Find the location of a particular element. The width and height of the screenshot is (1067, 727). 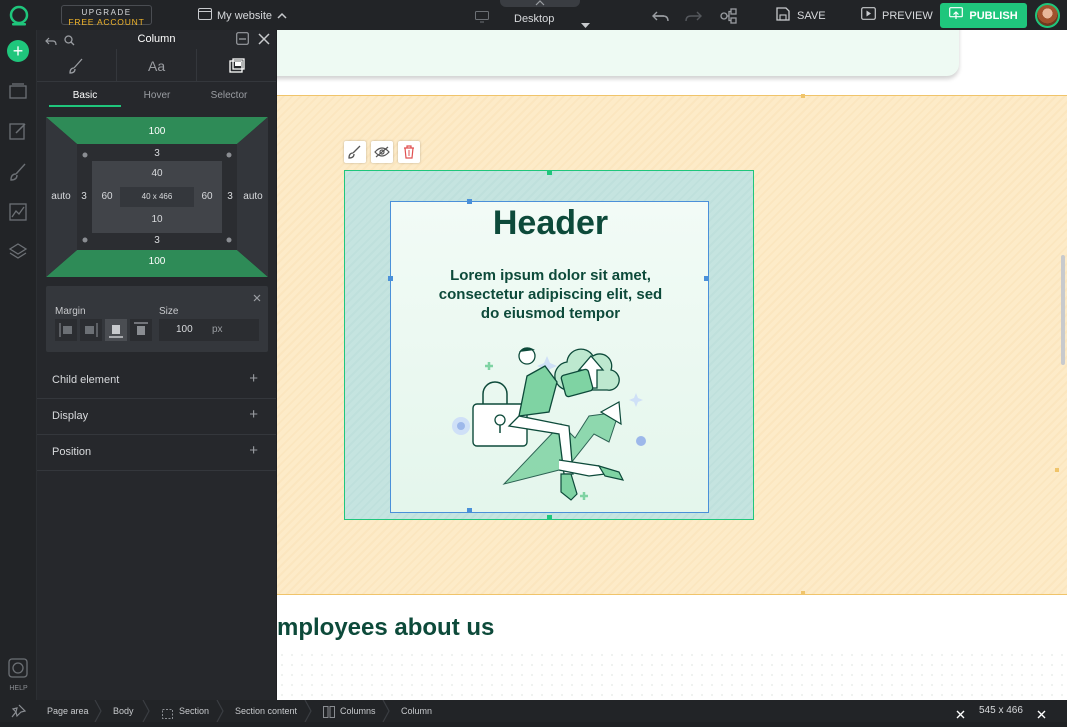

breadcrumb-item: Columns is located at coordinates (358, 711).